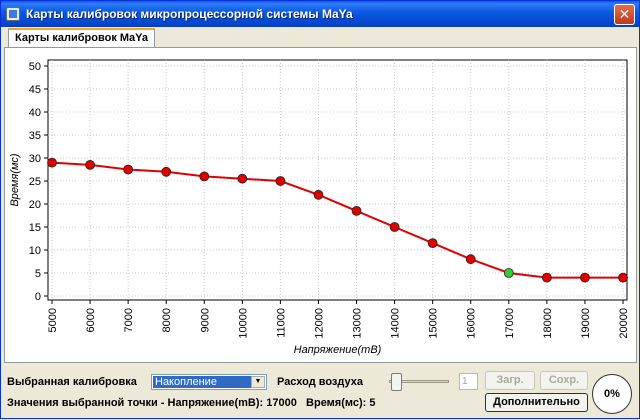  I want to click on y-tick-label: 35, so click(35, 136).